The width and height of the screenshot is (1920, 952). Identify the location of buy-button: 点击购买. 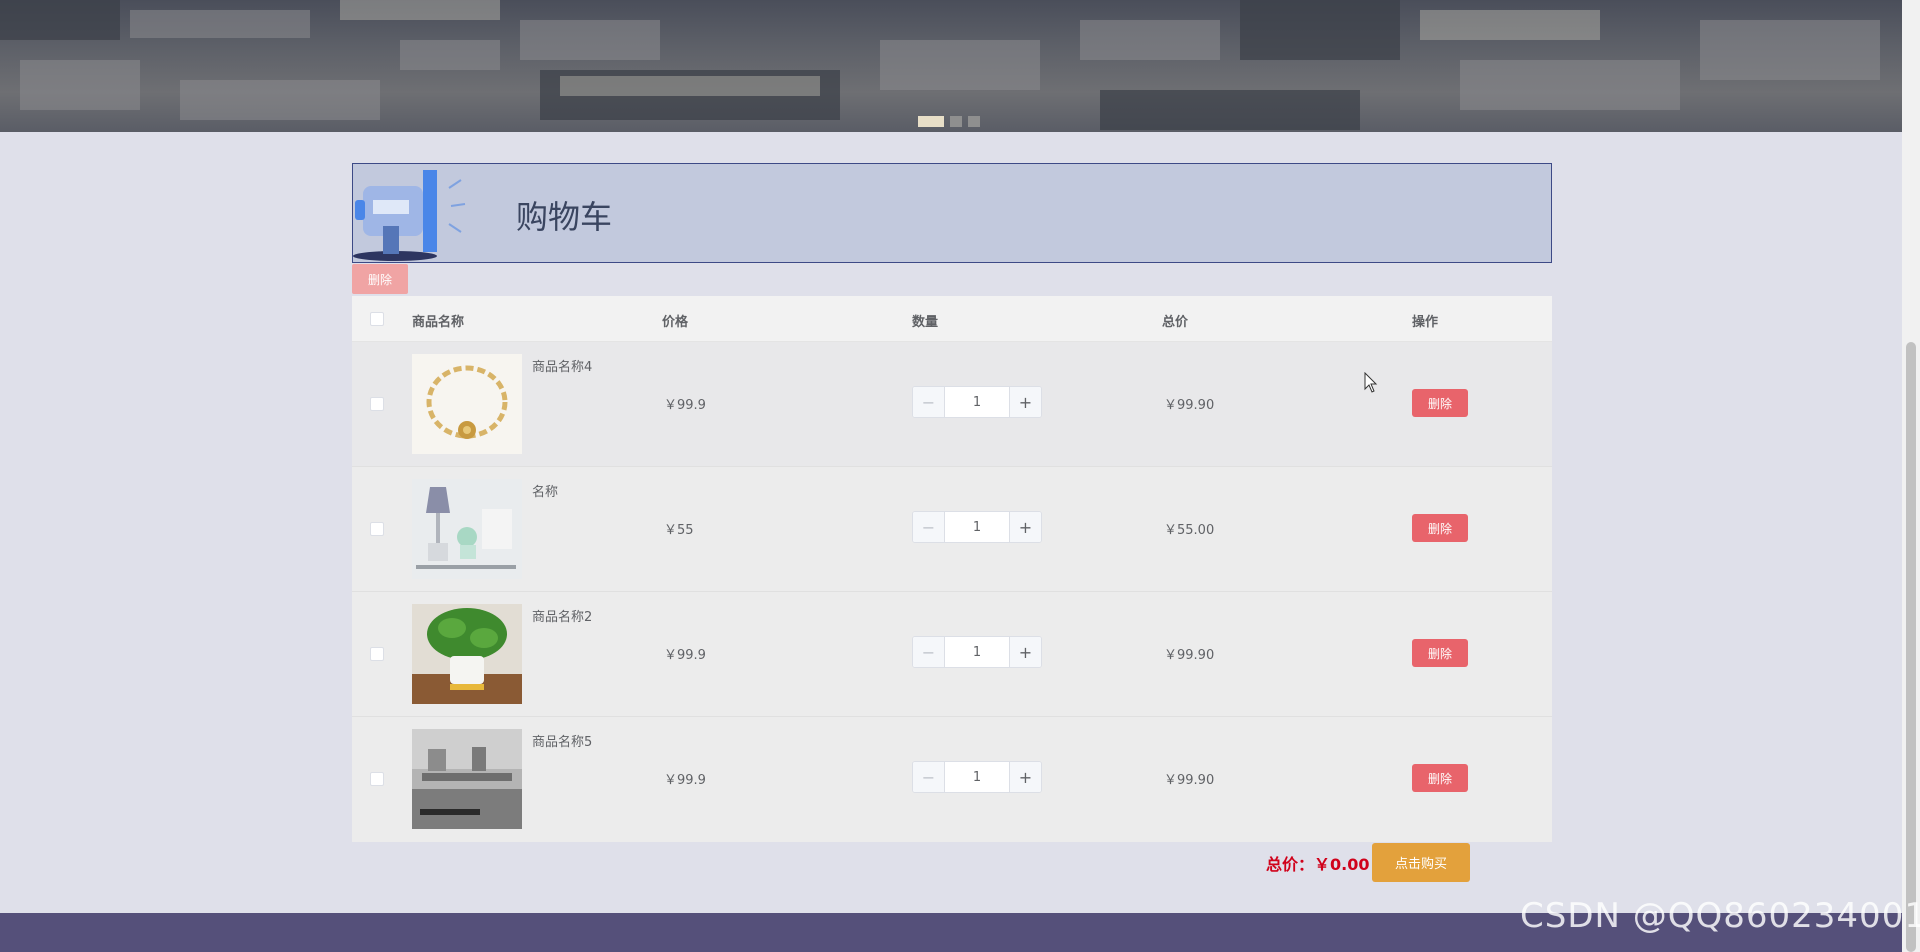
(1421, 862).